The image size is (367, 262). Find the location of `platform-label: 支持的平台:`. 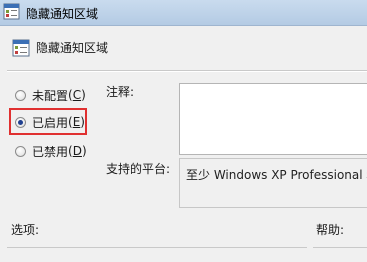

platform-label: 支持的平台: is located at coordinates (138, 169).